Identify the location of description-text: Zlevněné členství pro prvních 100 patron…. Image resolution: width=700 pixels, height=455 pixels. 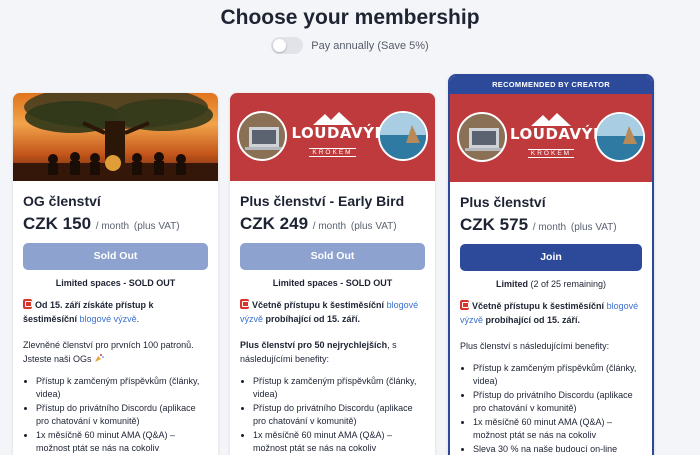
(108, 352).